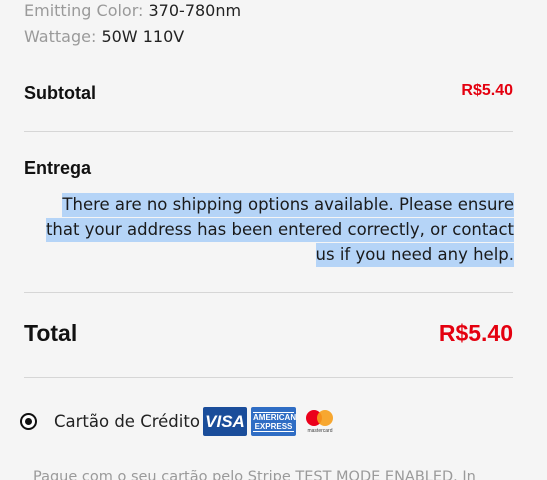 Image resolution: width=547 pixels, height=480 pixels. Describe the element at coordinates (143, 36) in the screenshot. I see `attribute-value: 50W 110V` at that location.